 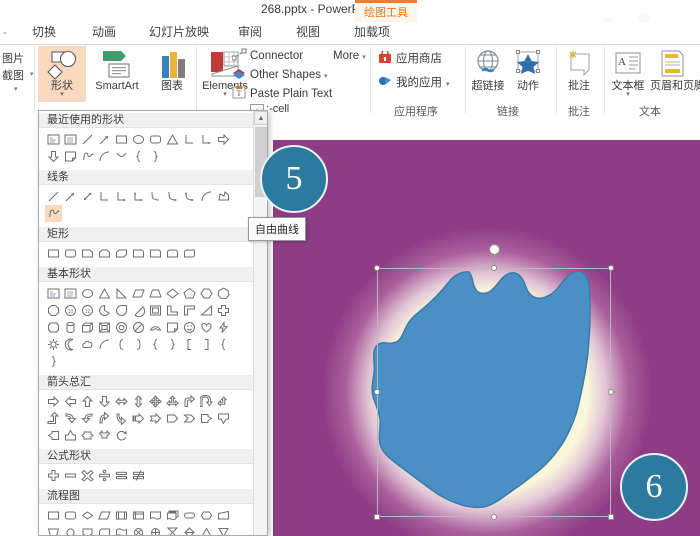 I want to click on app-store-button: 应用商店, so click(x=410, y=58).